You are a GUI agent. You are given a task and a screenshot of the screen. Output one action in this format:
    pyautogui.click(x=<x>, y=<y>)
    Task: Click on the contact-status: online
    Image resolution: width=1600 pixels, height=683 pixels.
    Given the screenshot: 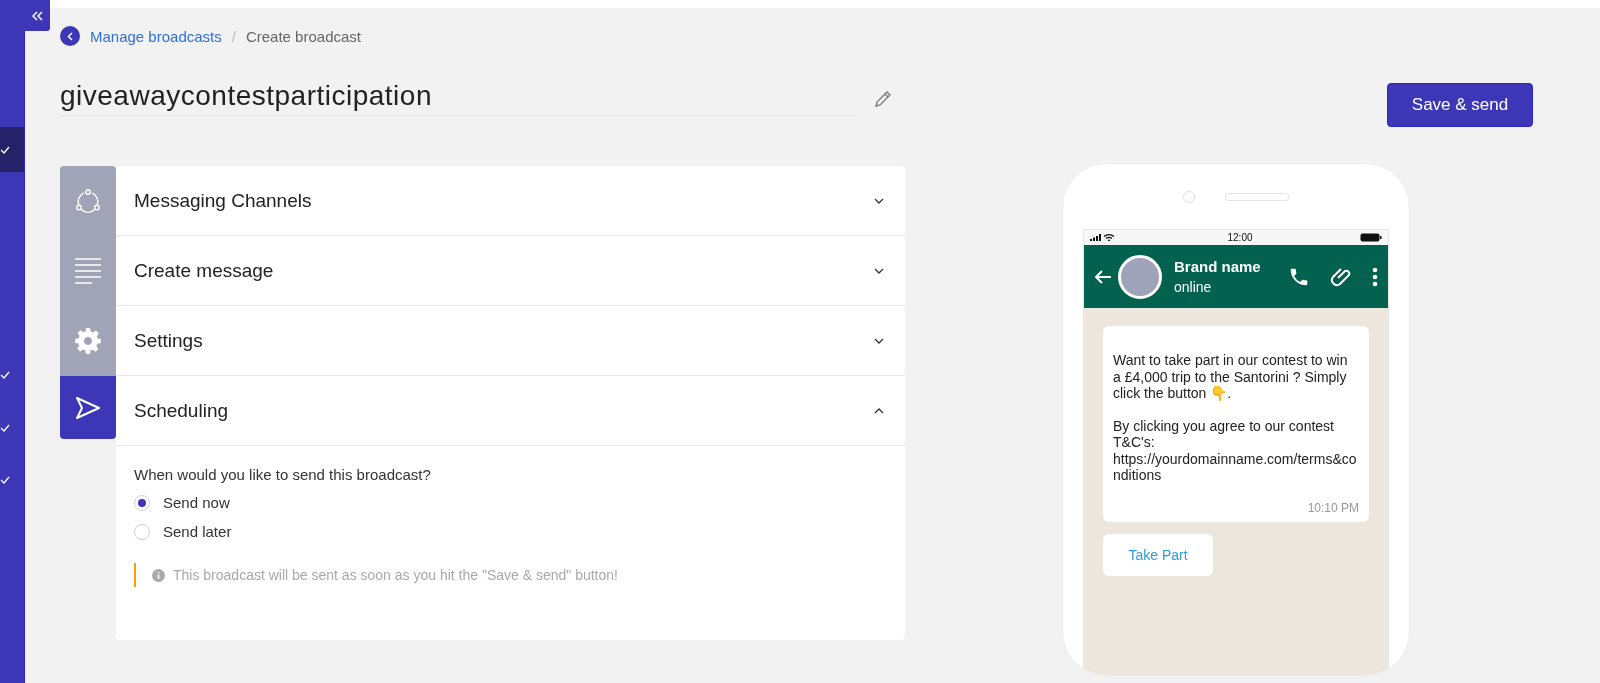 What is the action you would take?
    pyautogui.click(x=1193, y=287)
    